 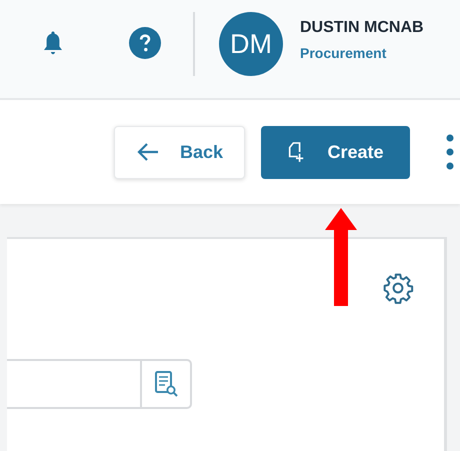 I want to click on back-button: Back, so click(x=179, y=152).